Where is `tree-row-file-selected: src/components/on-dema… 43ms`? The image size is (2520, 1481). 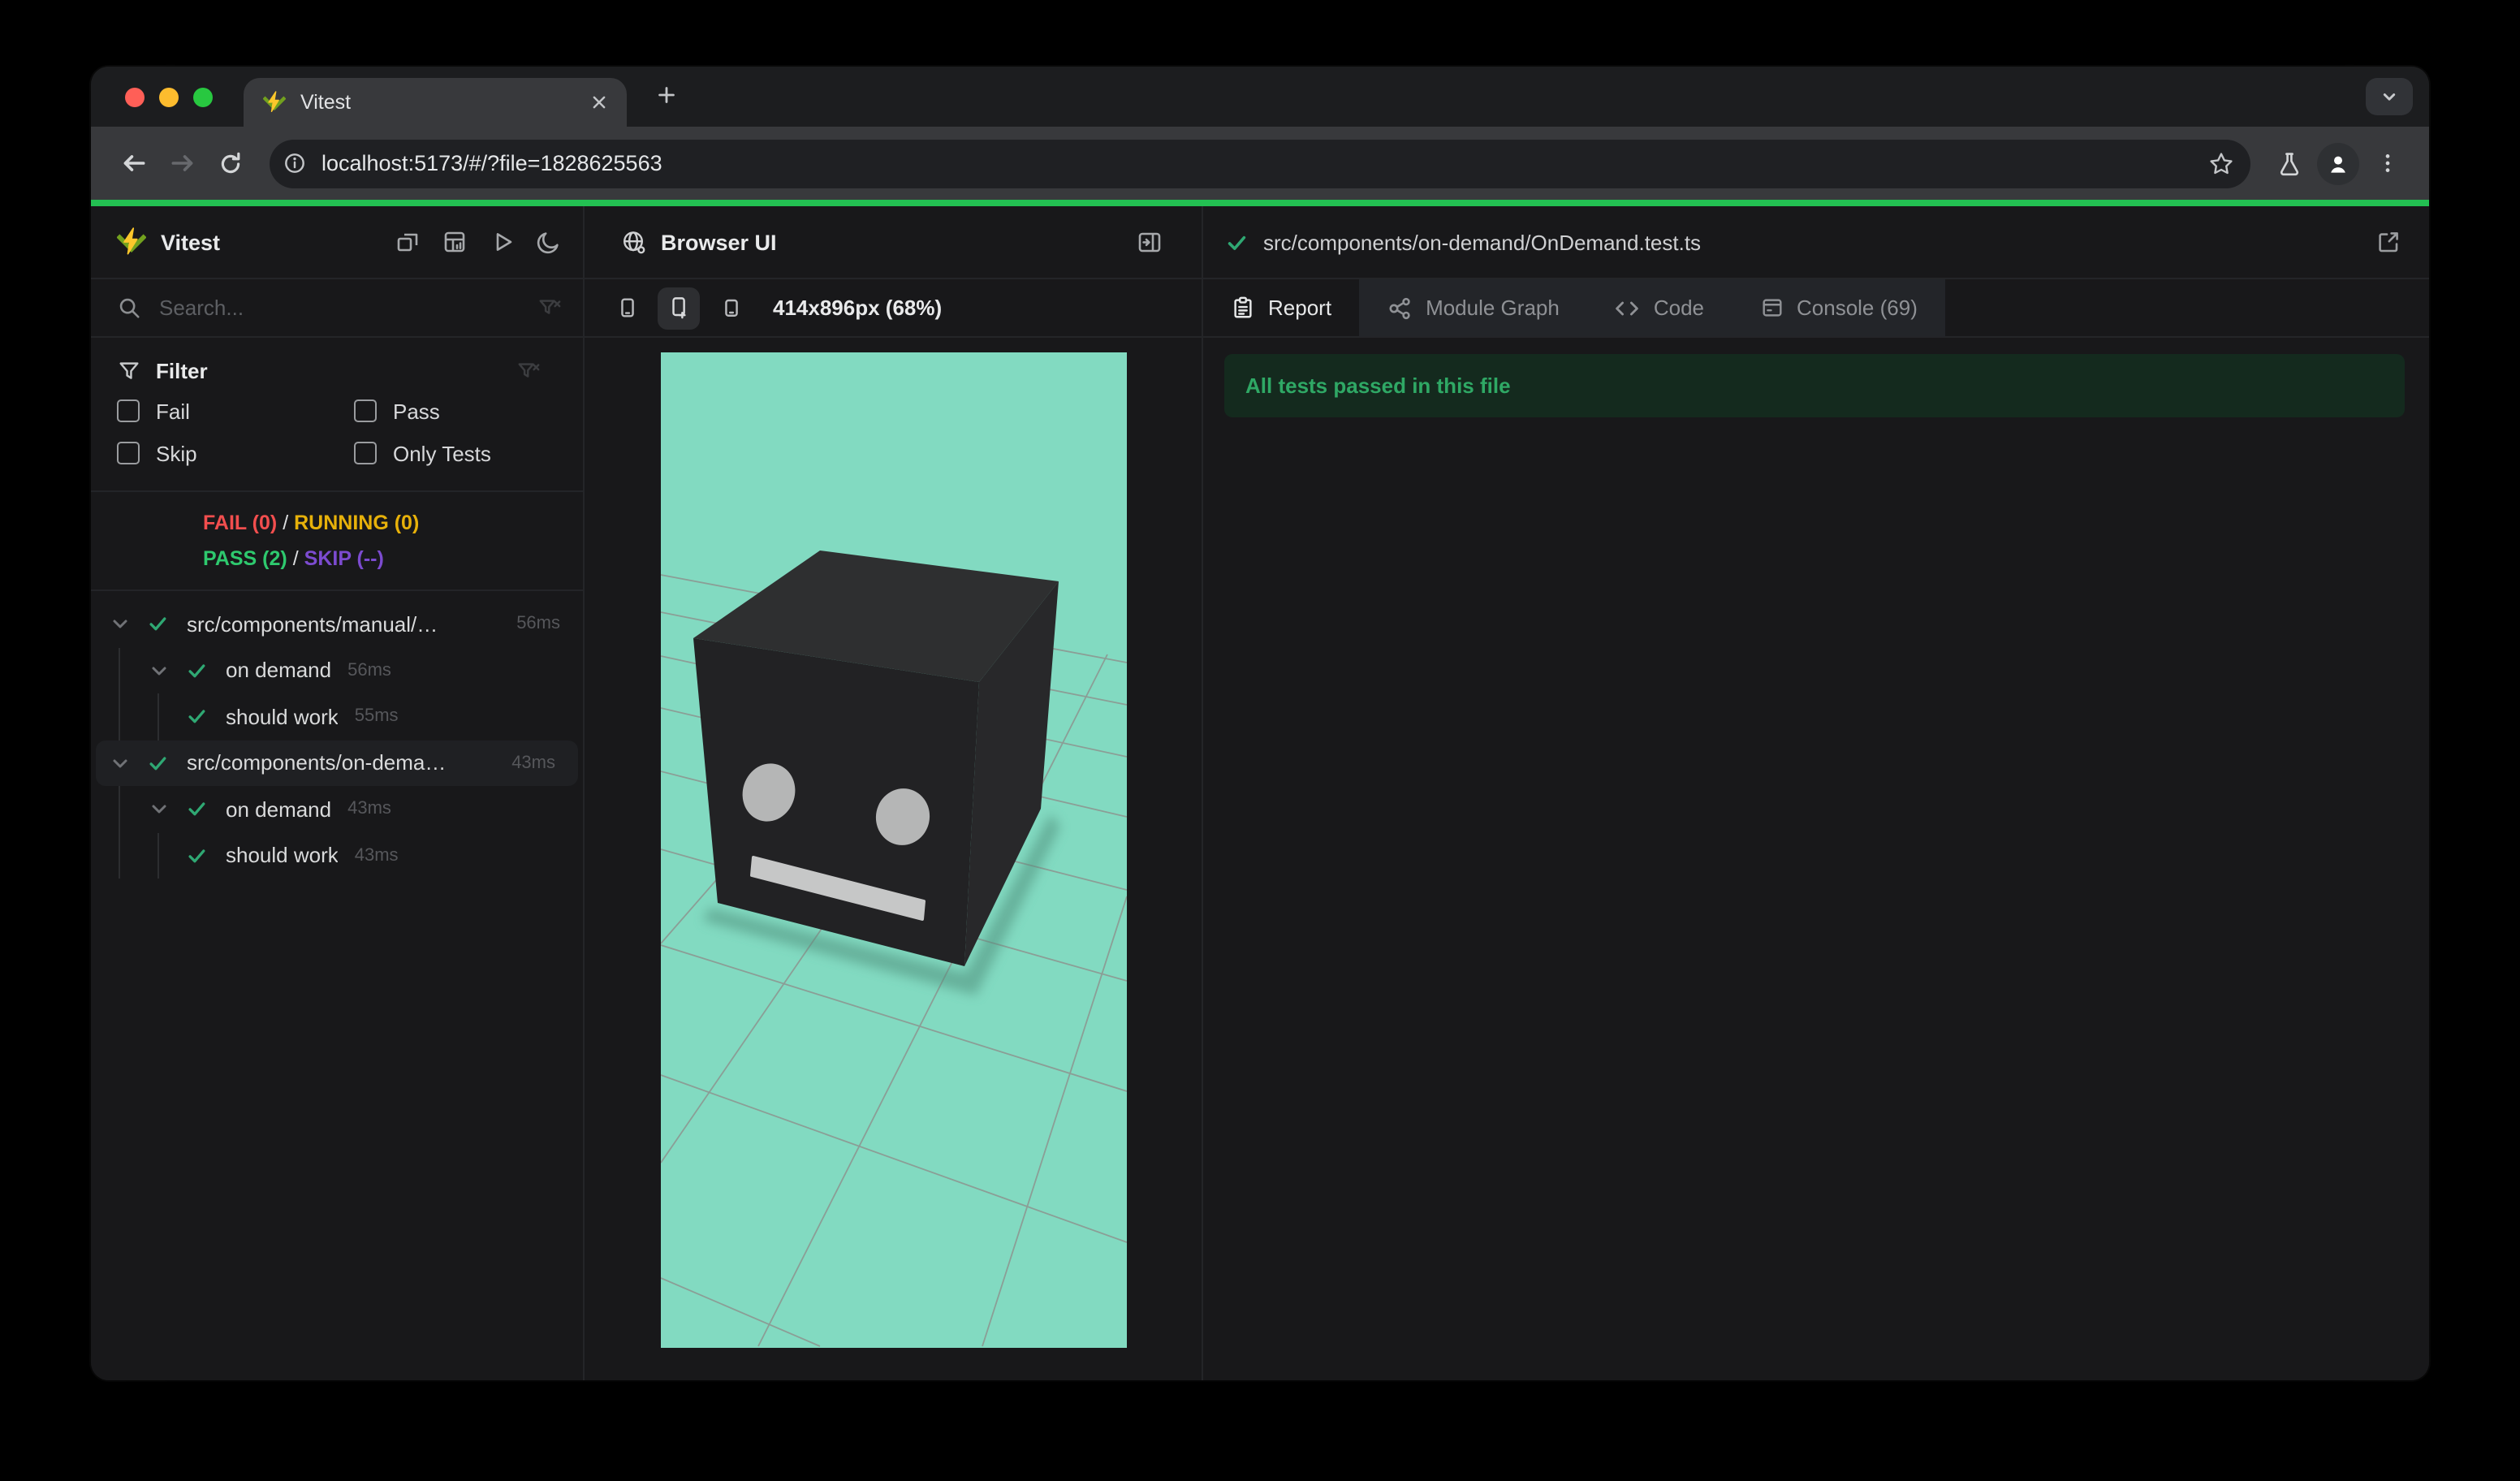
tree-row-file-selected: src/components/on-dema… 43ms is located at coordinates (337, 763).